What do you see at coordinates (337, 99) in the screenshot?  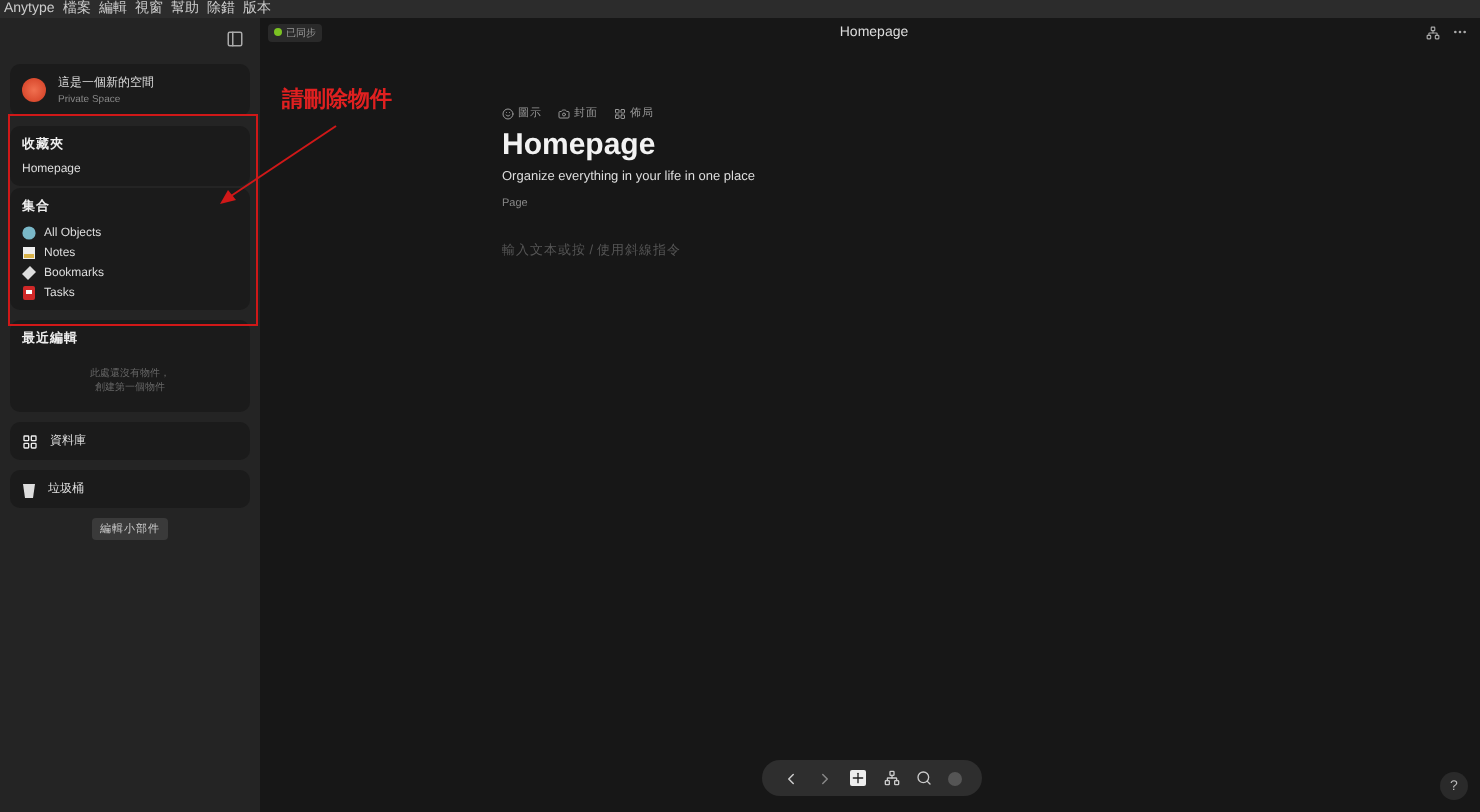 I see `annotation-text: 請刪除物件` at bounding box center [337, 99].